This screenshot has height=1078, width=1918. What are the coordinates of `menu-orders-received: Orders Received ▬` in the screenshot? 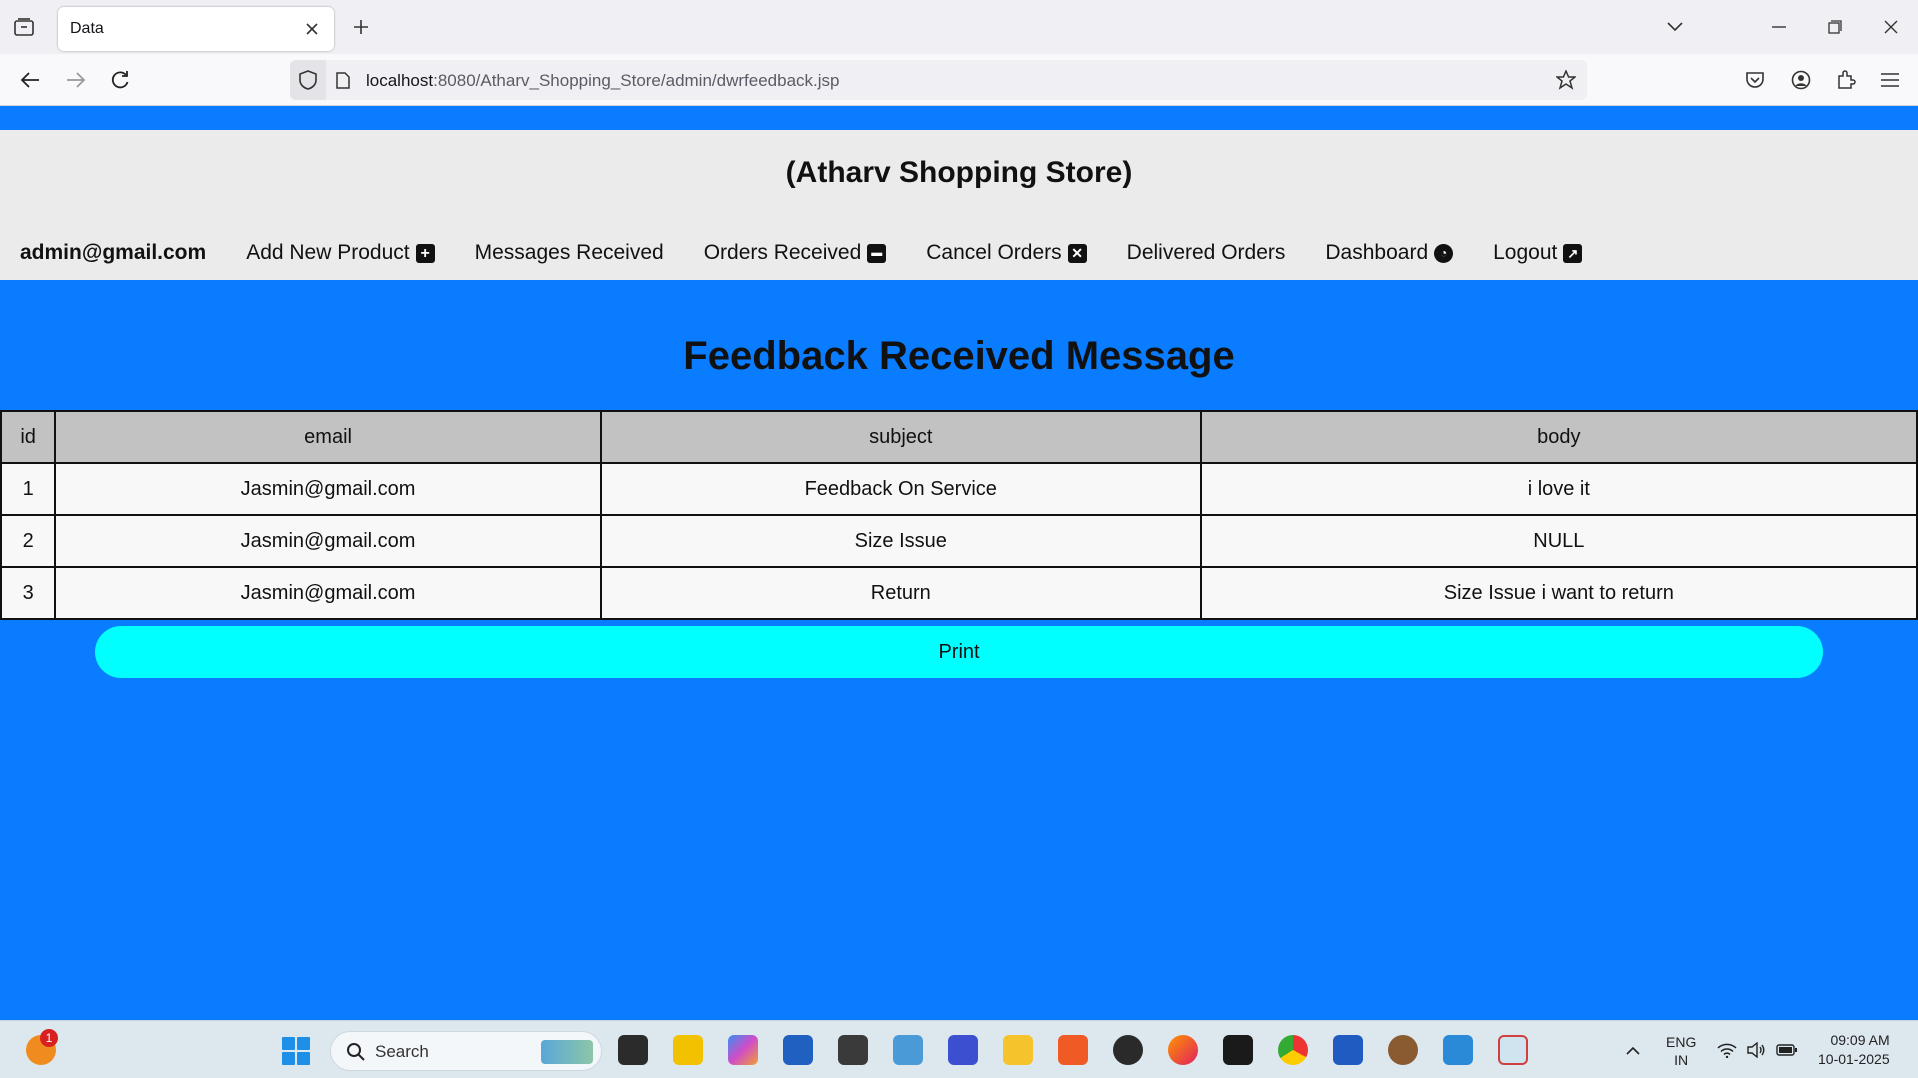 It's located at (795, 253).